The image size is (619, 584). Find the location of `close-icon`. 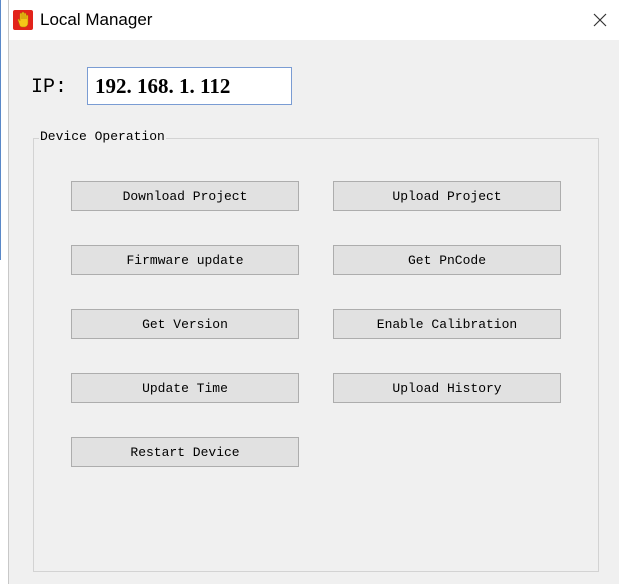

close-icon is located at coordinates (600, 20).